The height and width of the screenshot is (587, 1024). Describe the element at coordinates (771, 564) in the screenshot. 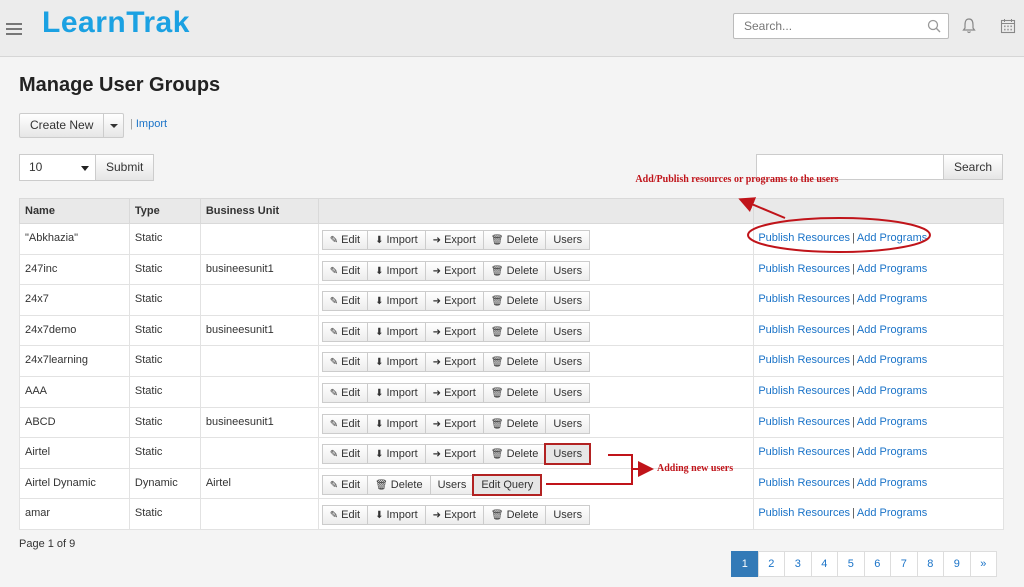

I see `pagination-page: 2` at that location.